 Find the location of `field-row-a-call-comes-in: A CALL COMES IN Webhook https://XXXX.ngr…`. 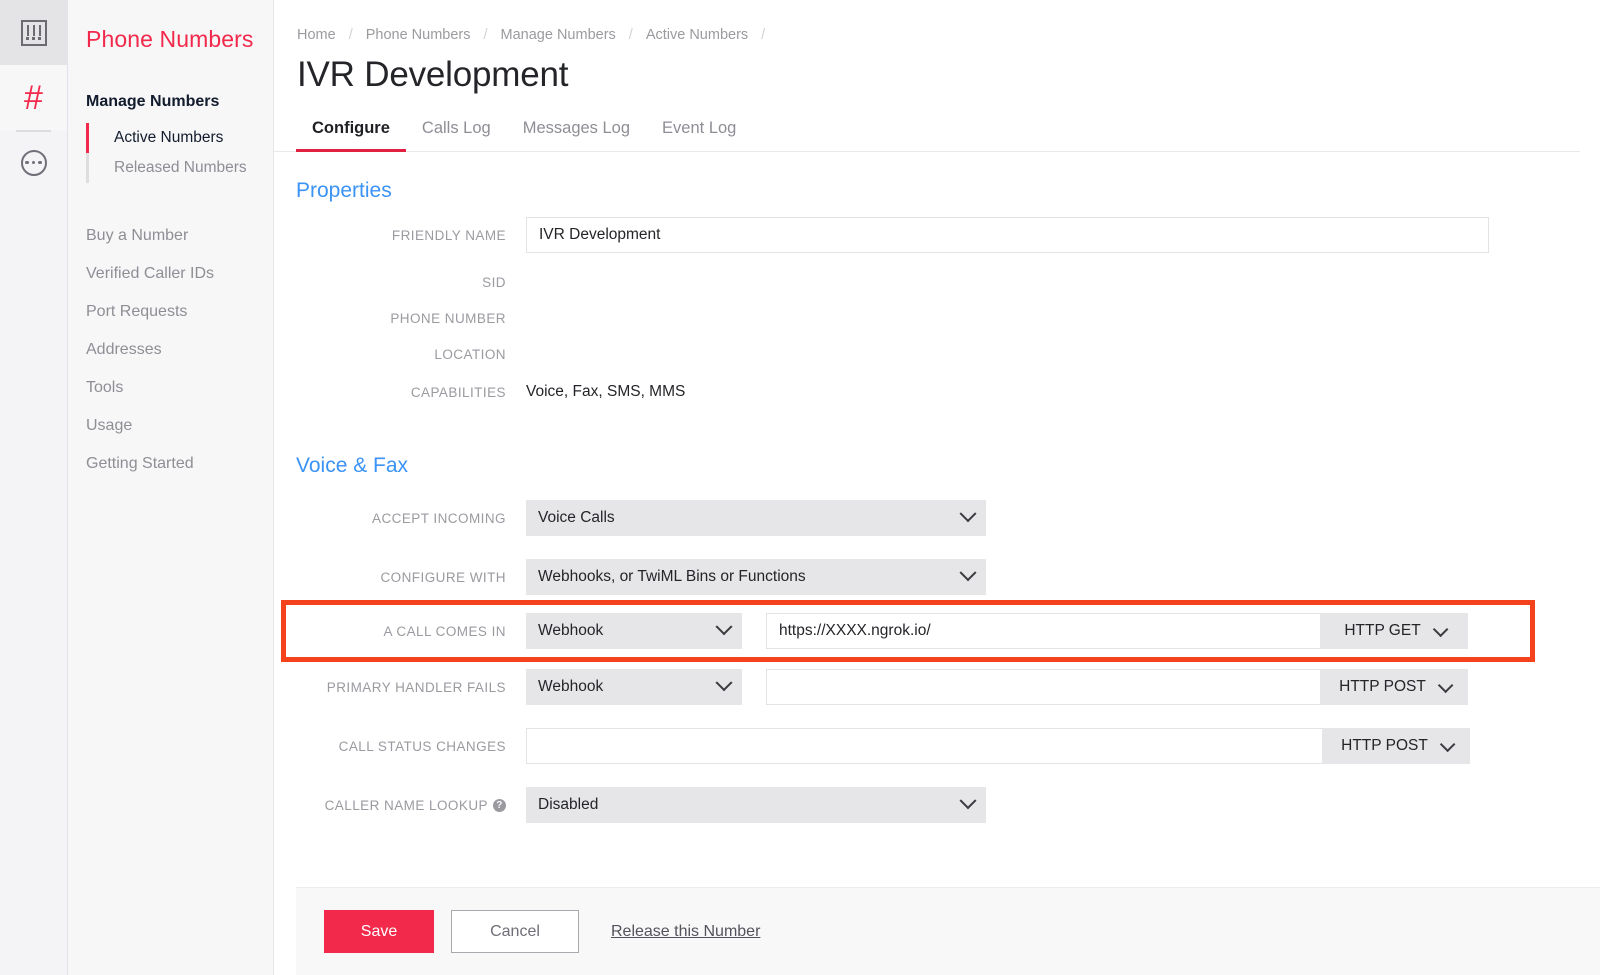

field-row-a-call-comes-in: A CALL COMES IN Webhook https://XXXX.ngr… is located at coordinates (908, 631).